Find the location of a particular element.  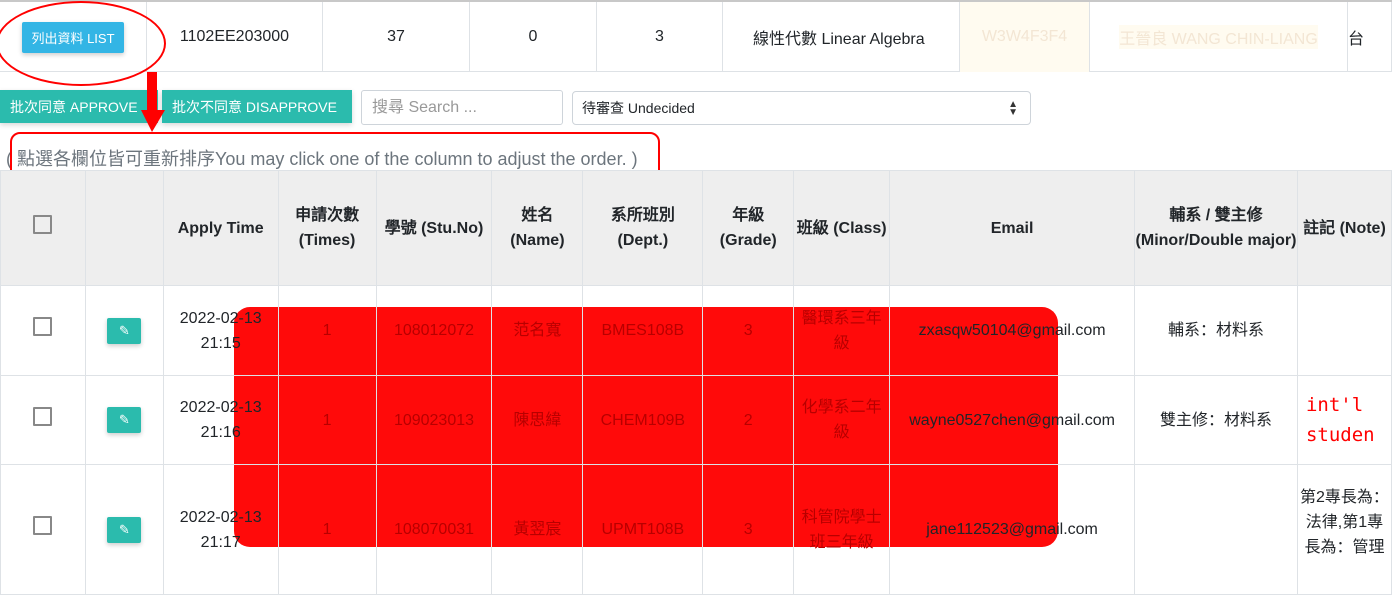

name: 陳思緯 is located at coordinates (537, 420).